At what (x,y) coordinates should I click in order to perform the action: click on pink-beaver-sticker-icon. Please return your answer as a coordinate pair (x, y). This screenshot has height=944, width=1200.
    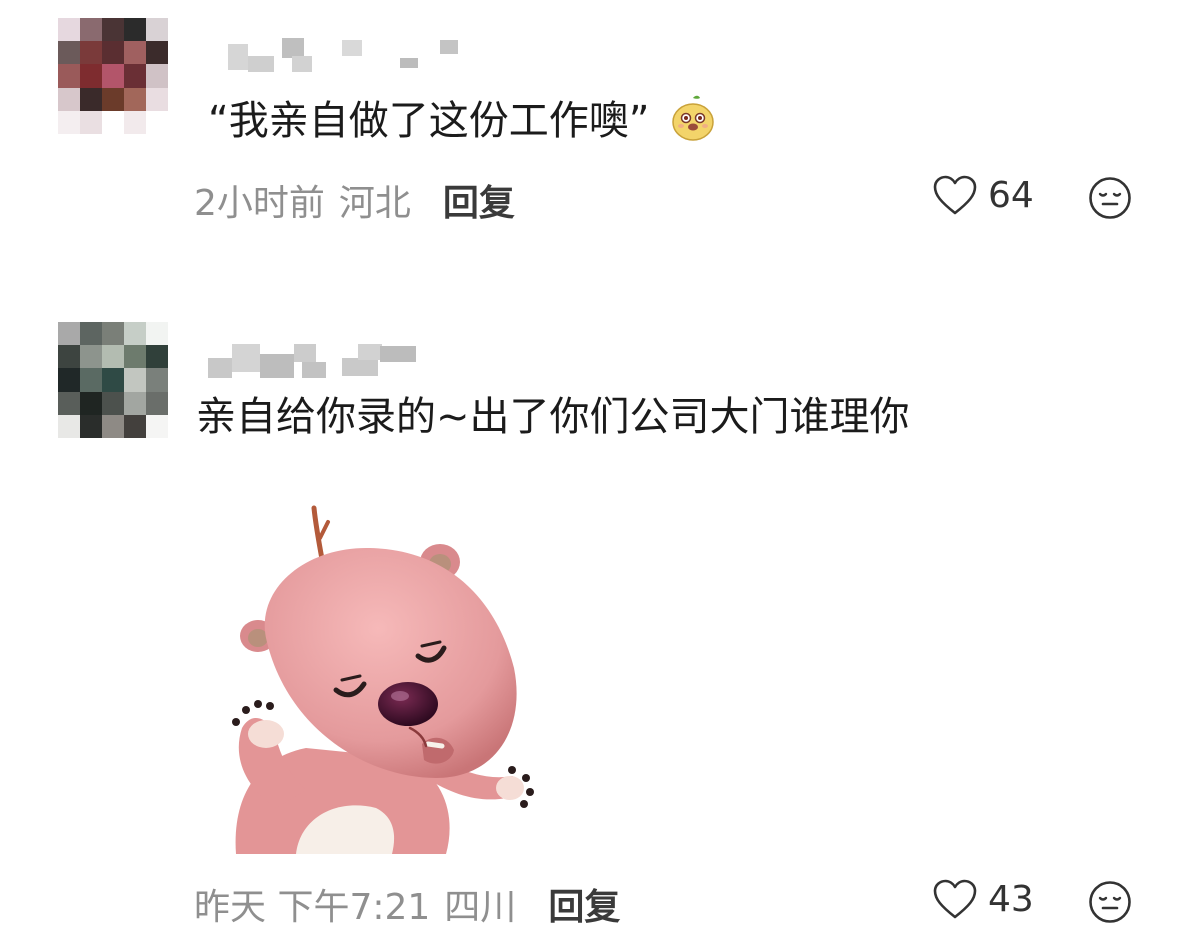
    Looking at the image, I should click on (383, 679).